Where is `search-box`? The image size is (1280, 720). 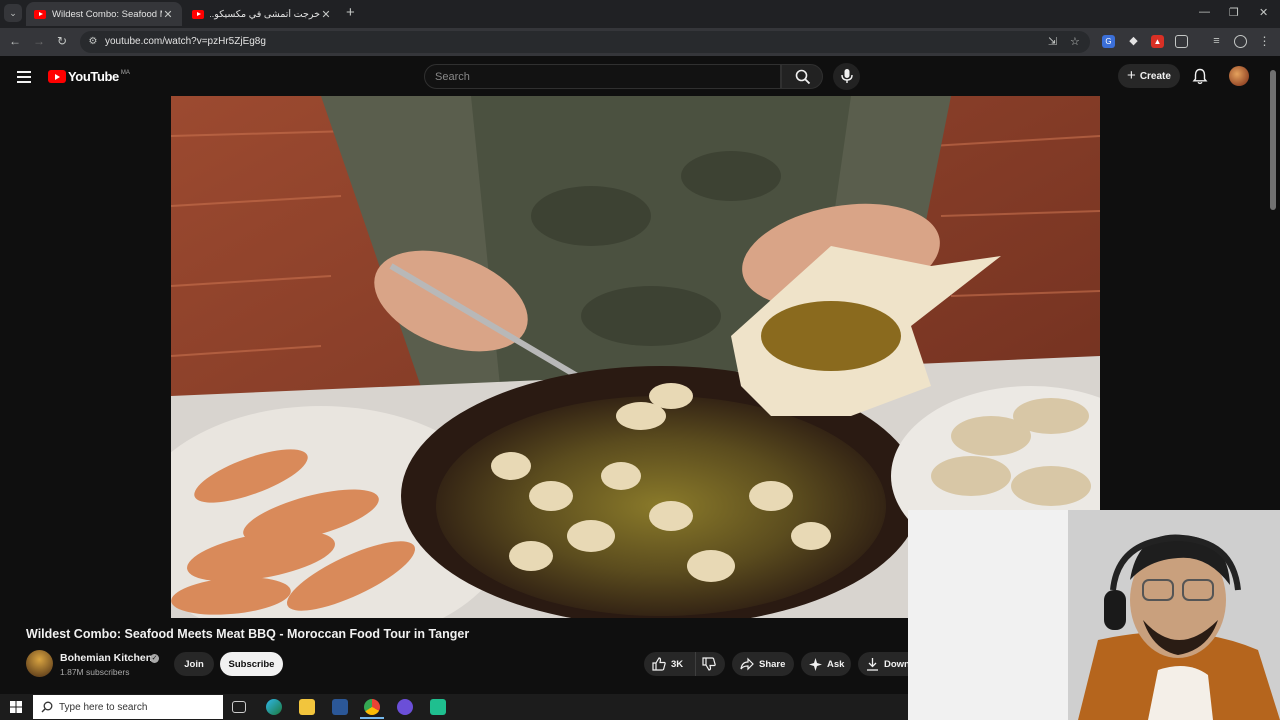
search-box is located at coordinates (602, 76).